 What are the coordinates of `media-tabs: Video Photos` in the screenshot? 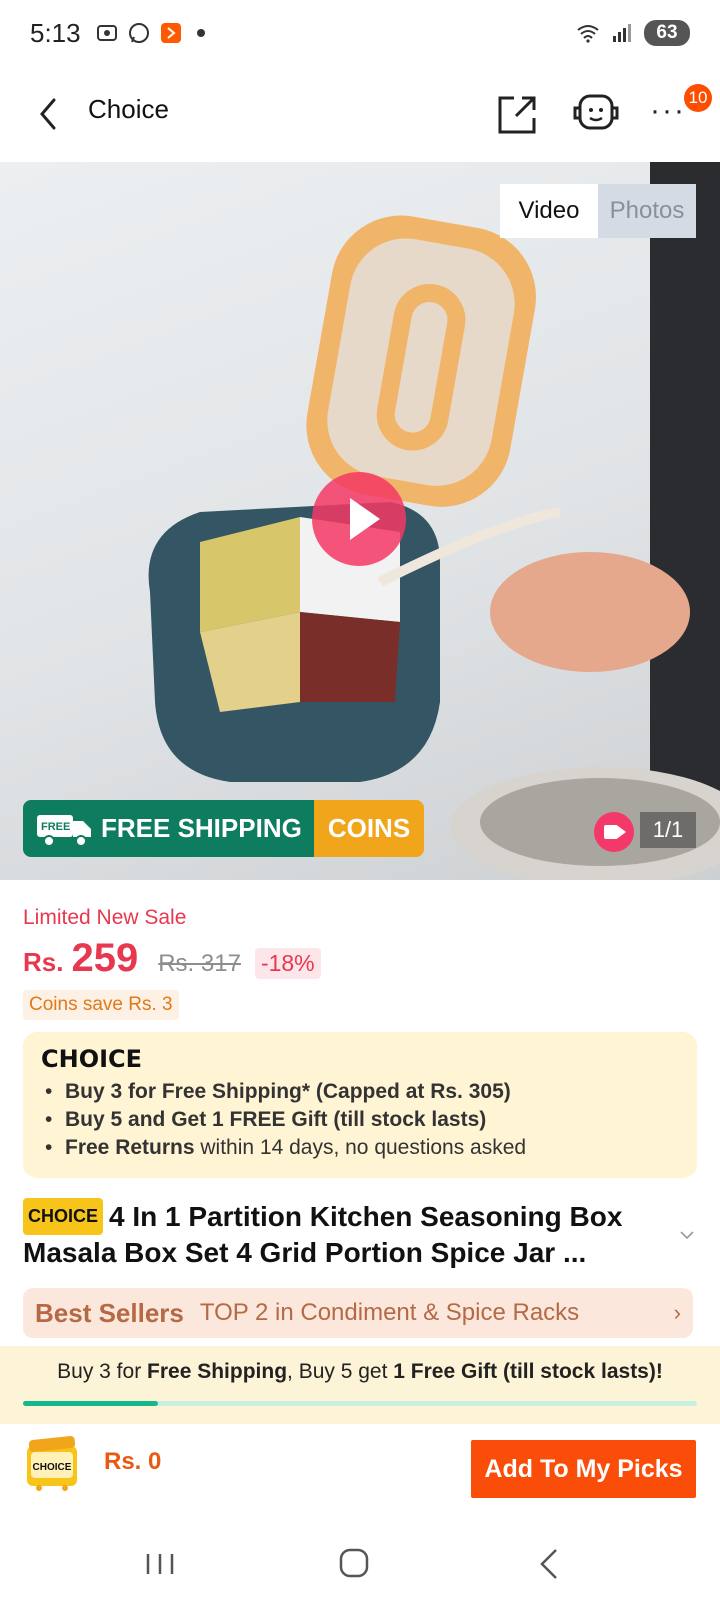 It's located at (598, 211).